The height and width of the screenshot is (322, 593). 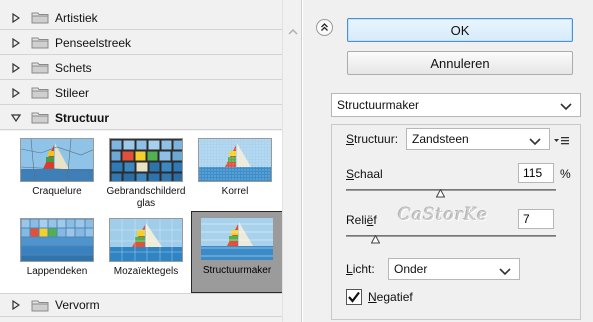 What do you see at coordinates (390, 297) in the screenshot?
I see `invert-label: Negatief` at bounding box center [390, 297].